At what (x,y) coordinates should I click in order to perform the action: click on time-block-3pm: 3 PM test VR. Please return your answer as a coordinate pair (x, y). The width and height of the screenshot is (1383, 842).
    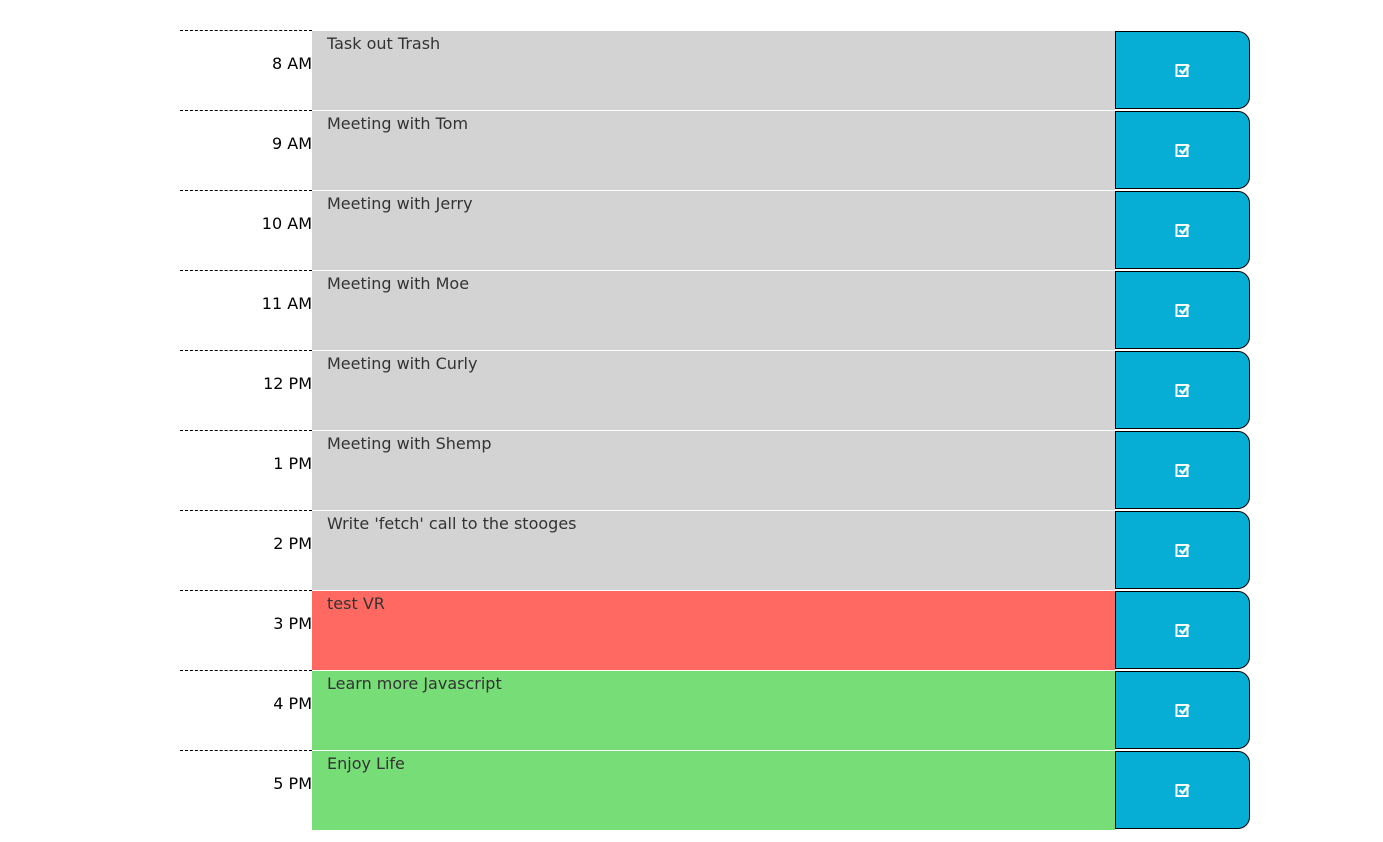
    Looking at the image, I should click on (715, 630).